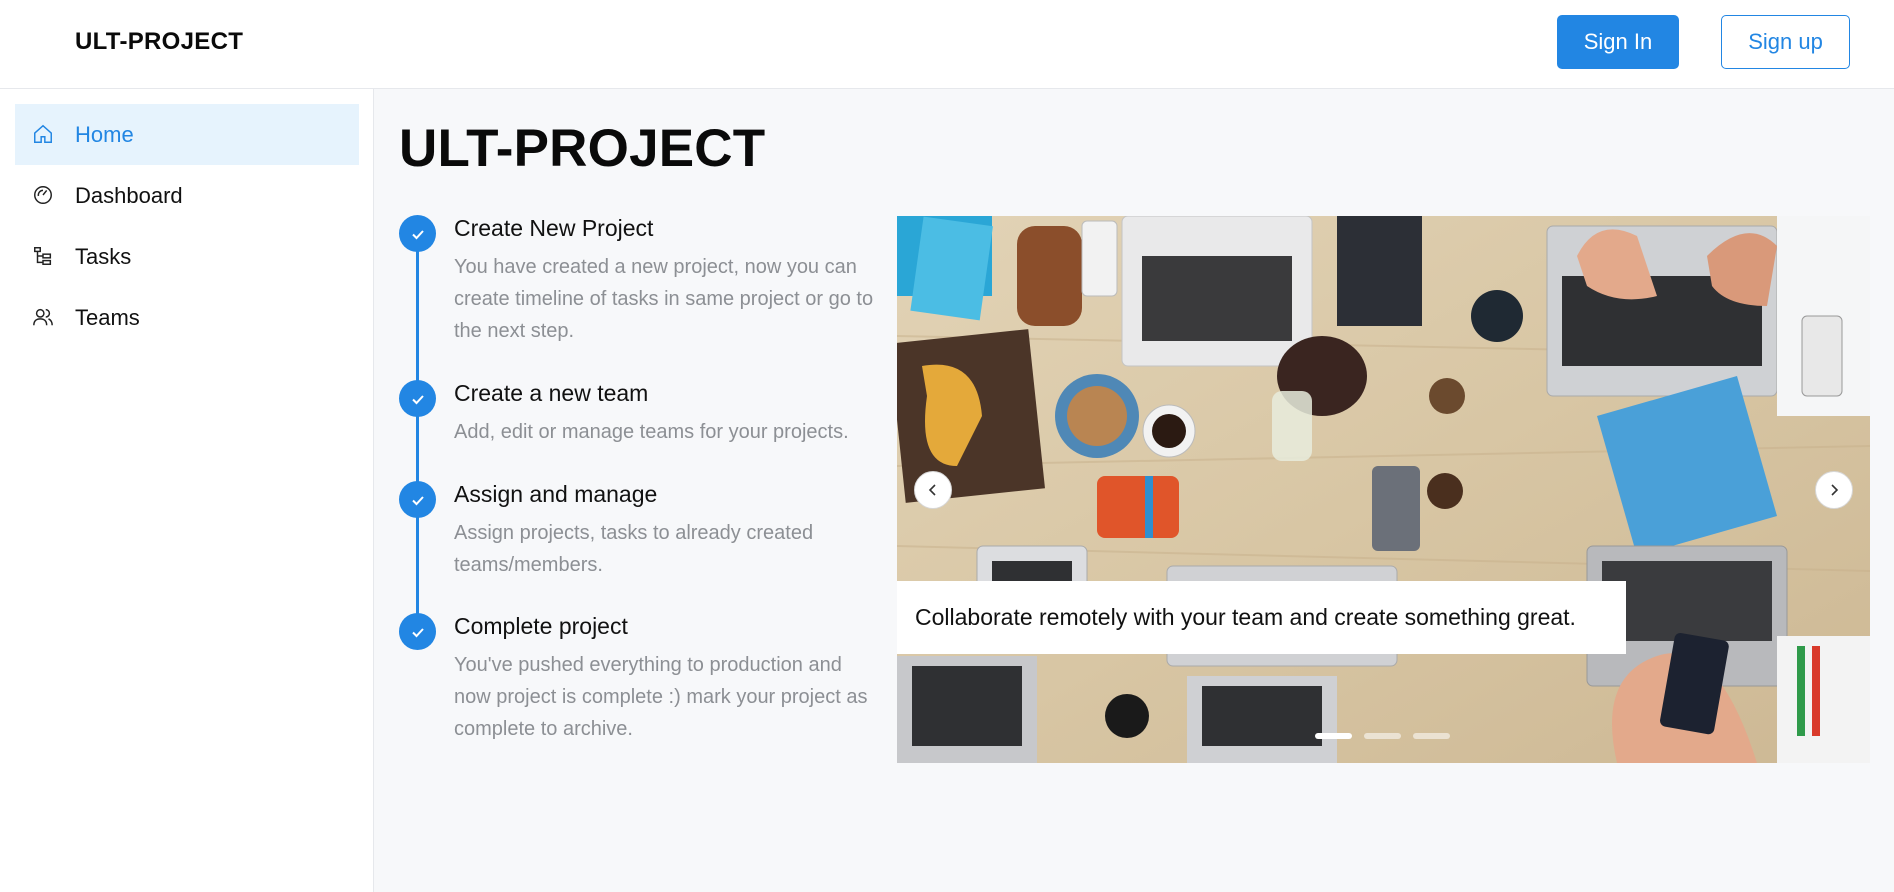 The width and height of the screenshot is (1894, 892). Describe the element at coordinates (104, 134) in the screenshot. I see `sidebar-item-label: Home` at that location.